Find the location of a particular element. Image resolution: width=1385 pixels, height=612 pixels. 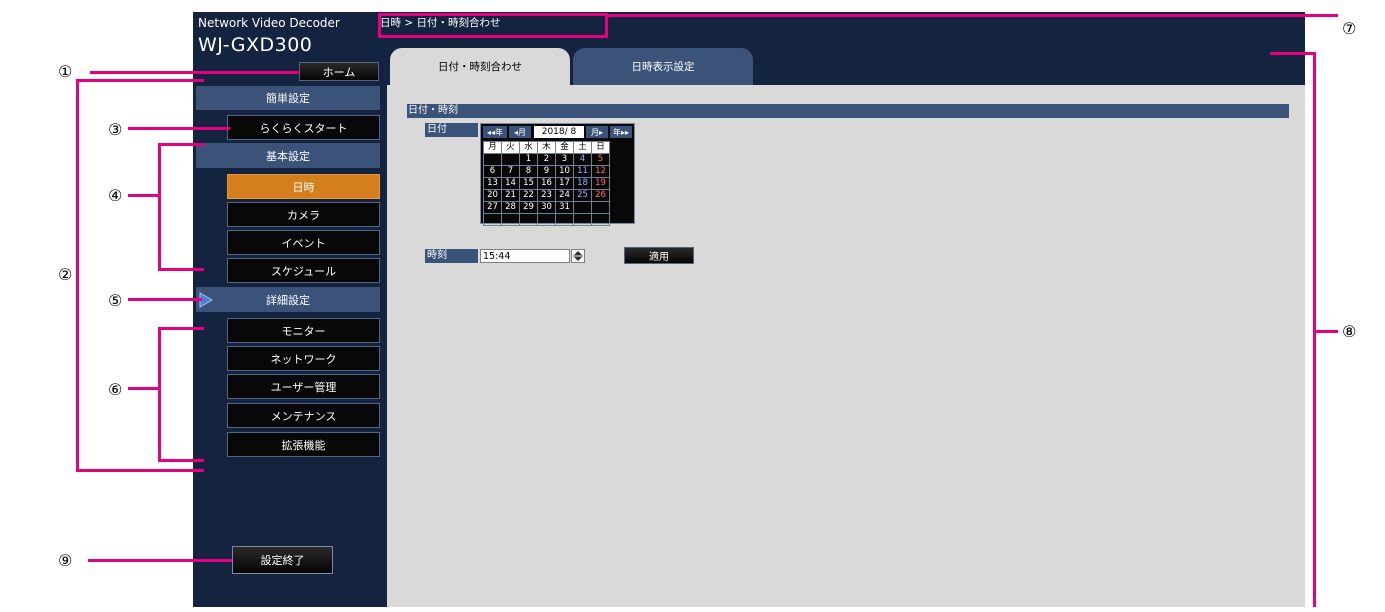

calendar-day: 10 is located at coordinates (564, 171).